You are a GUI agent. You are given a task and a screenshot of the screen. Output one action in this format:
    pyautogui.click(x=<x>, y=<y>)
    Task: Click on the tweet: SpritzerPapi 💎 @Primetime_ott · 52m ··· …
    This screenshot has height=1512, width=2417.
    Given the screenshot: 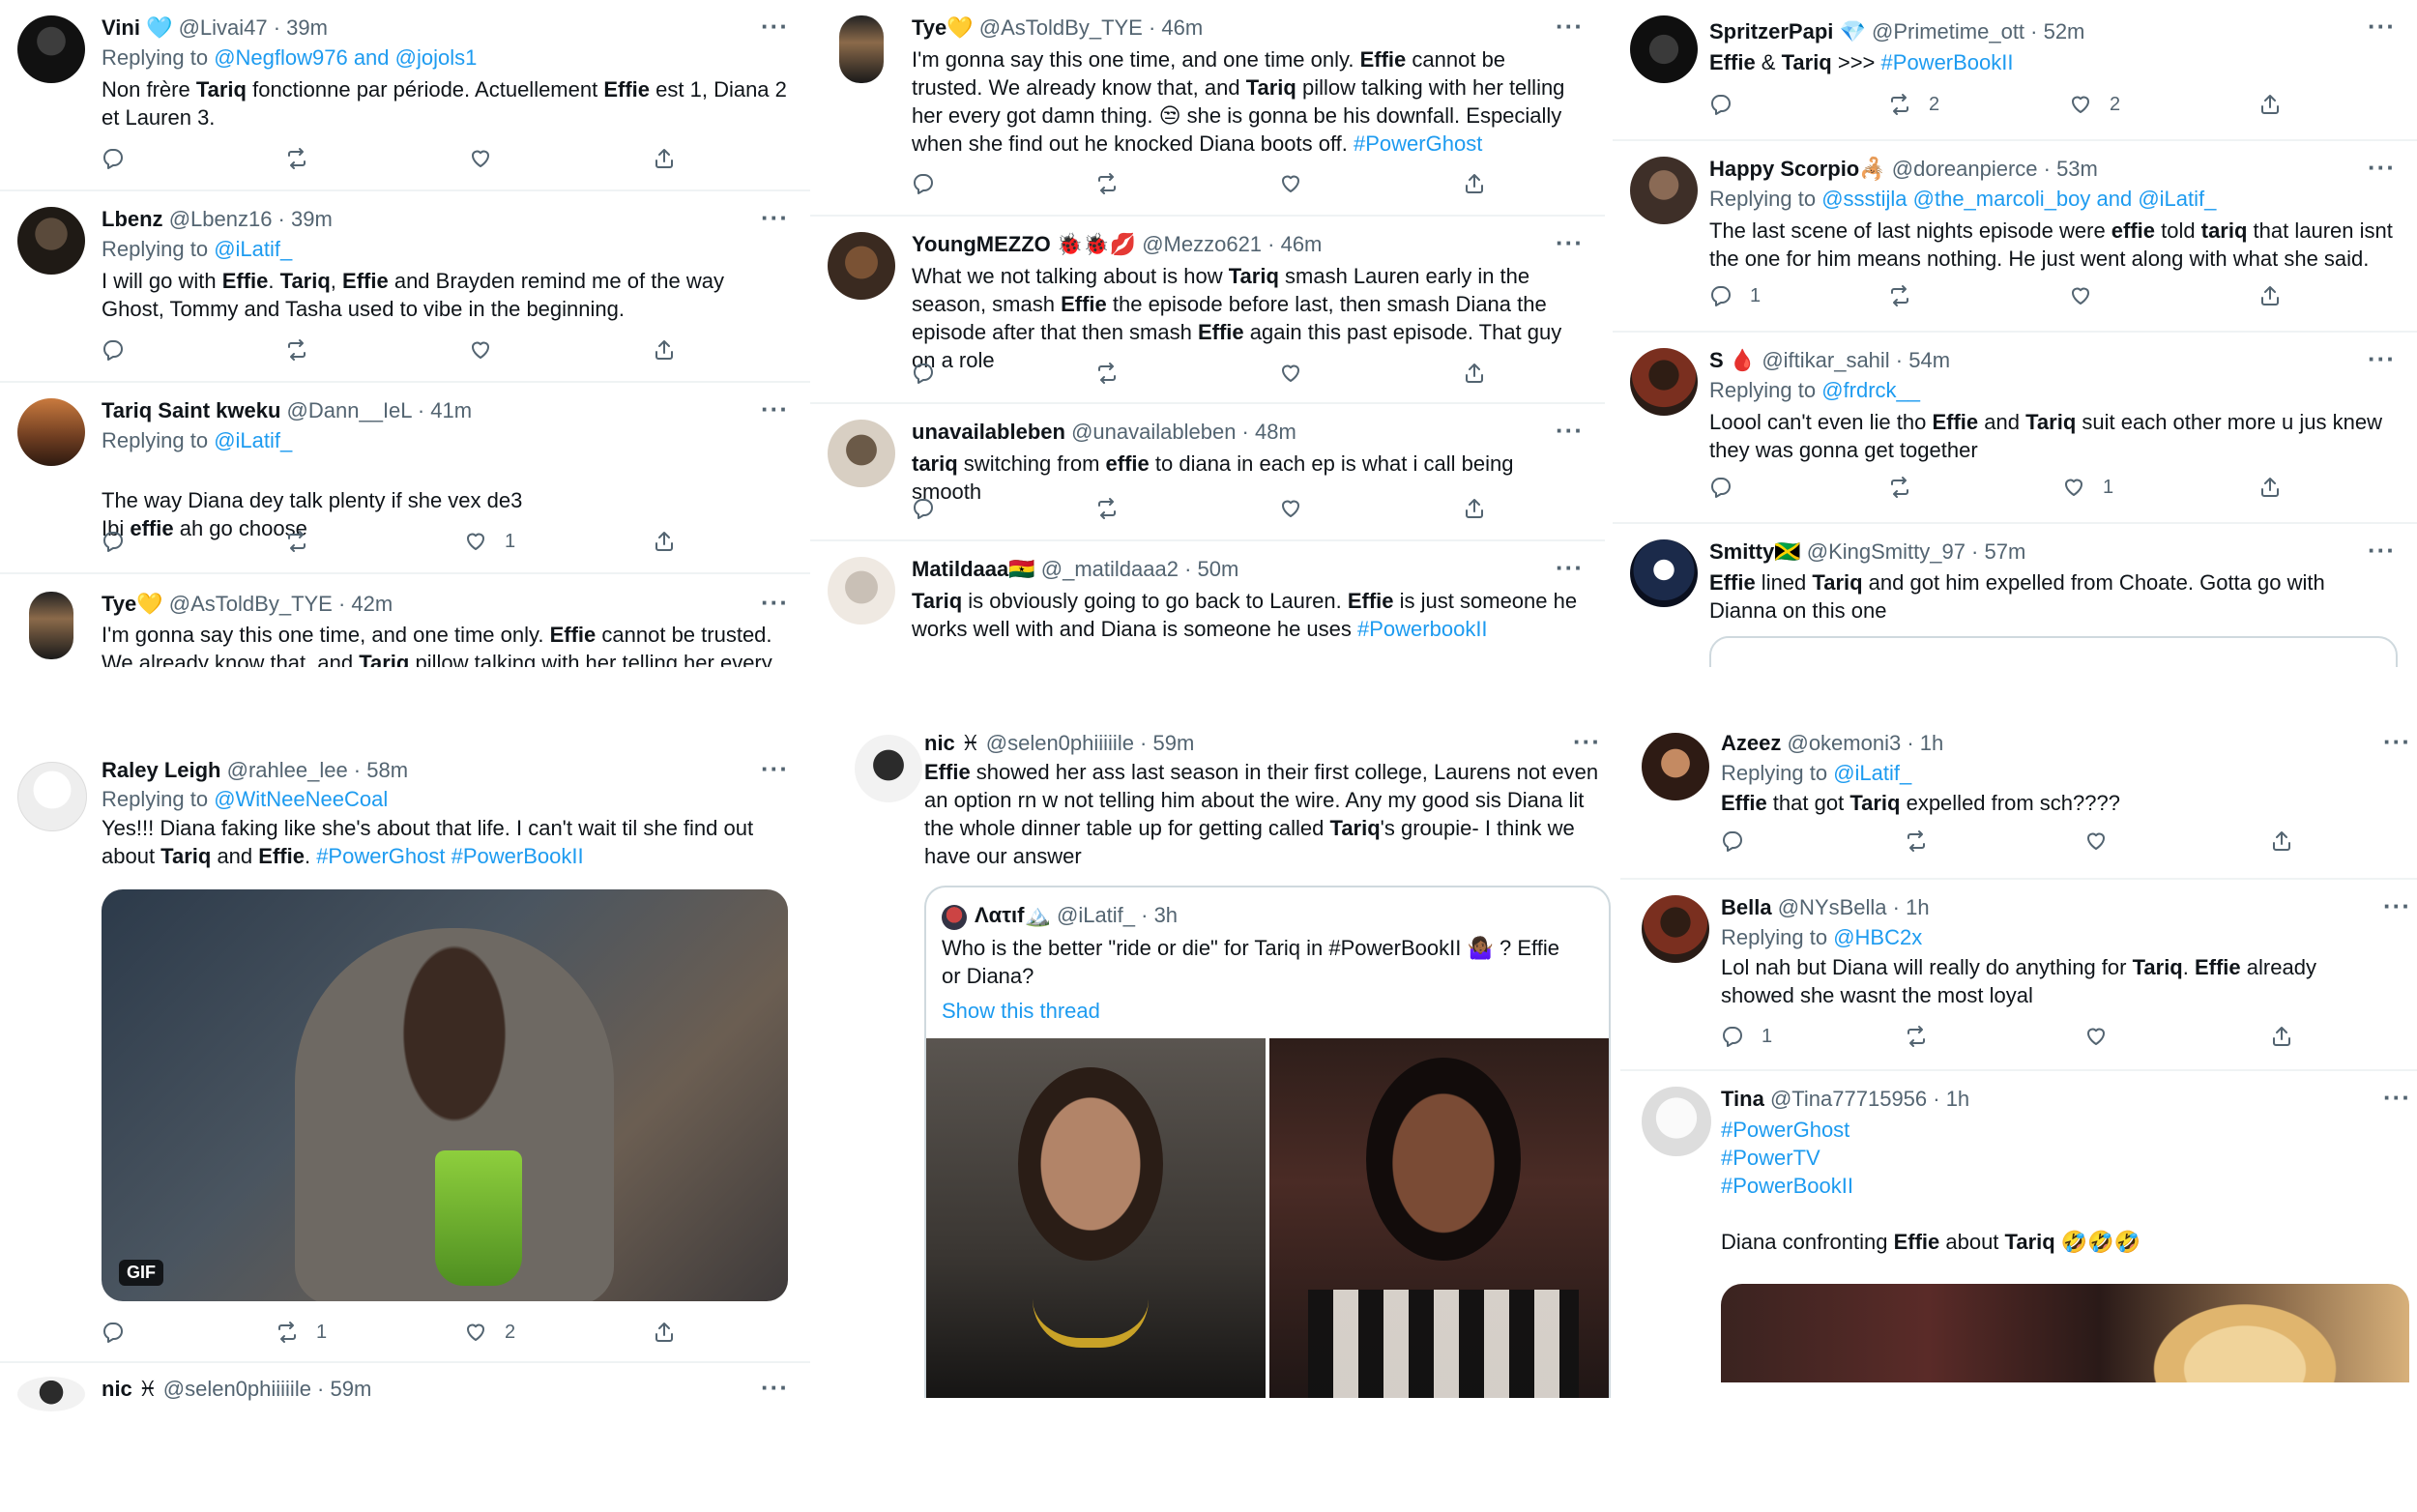 What is the action you would take?
    pyautogui.click(x=2015, y=70)
    